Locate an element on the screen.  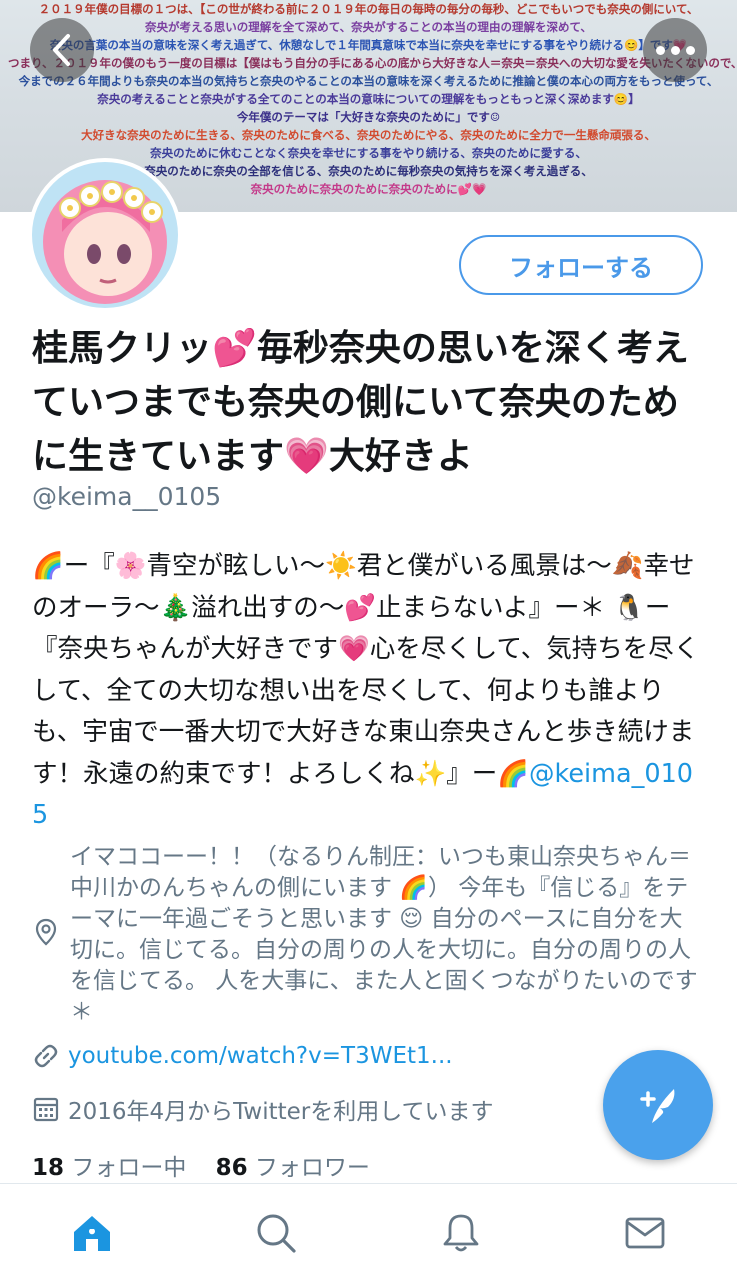
bottom-tab-bar is located at coordinates (368, 1232).